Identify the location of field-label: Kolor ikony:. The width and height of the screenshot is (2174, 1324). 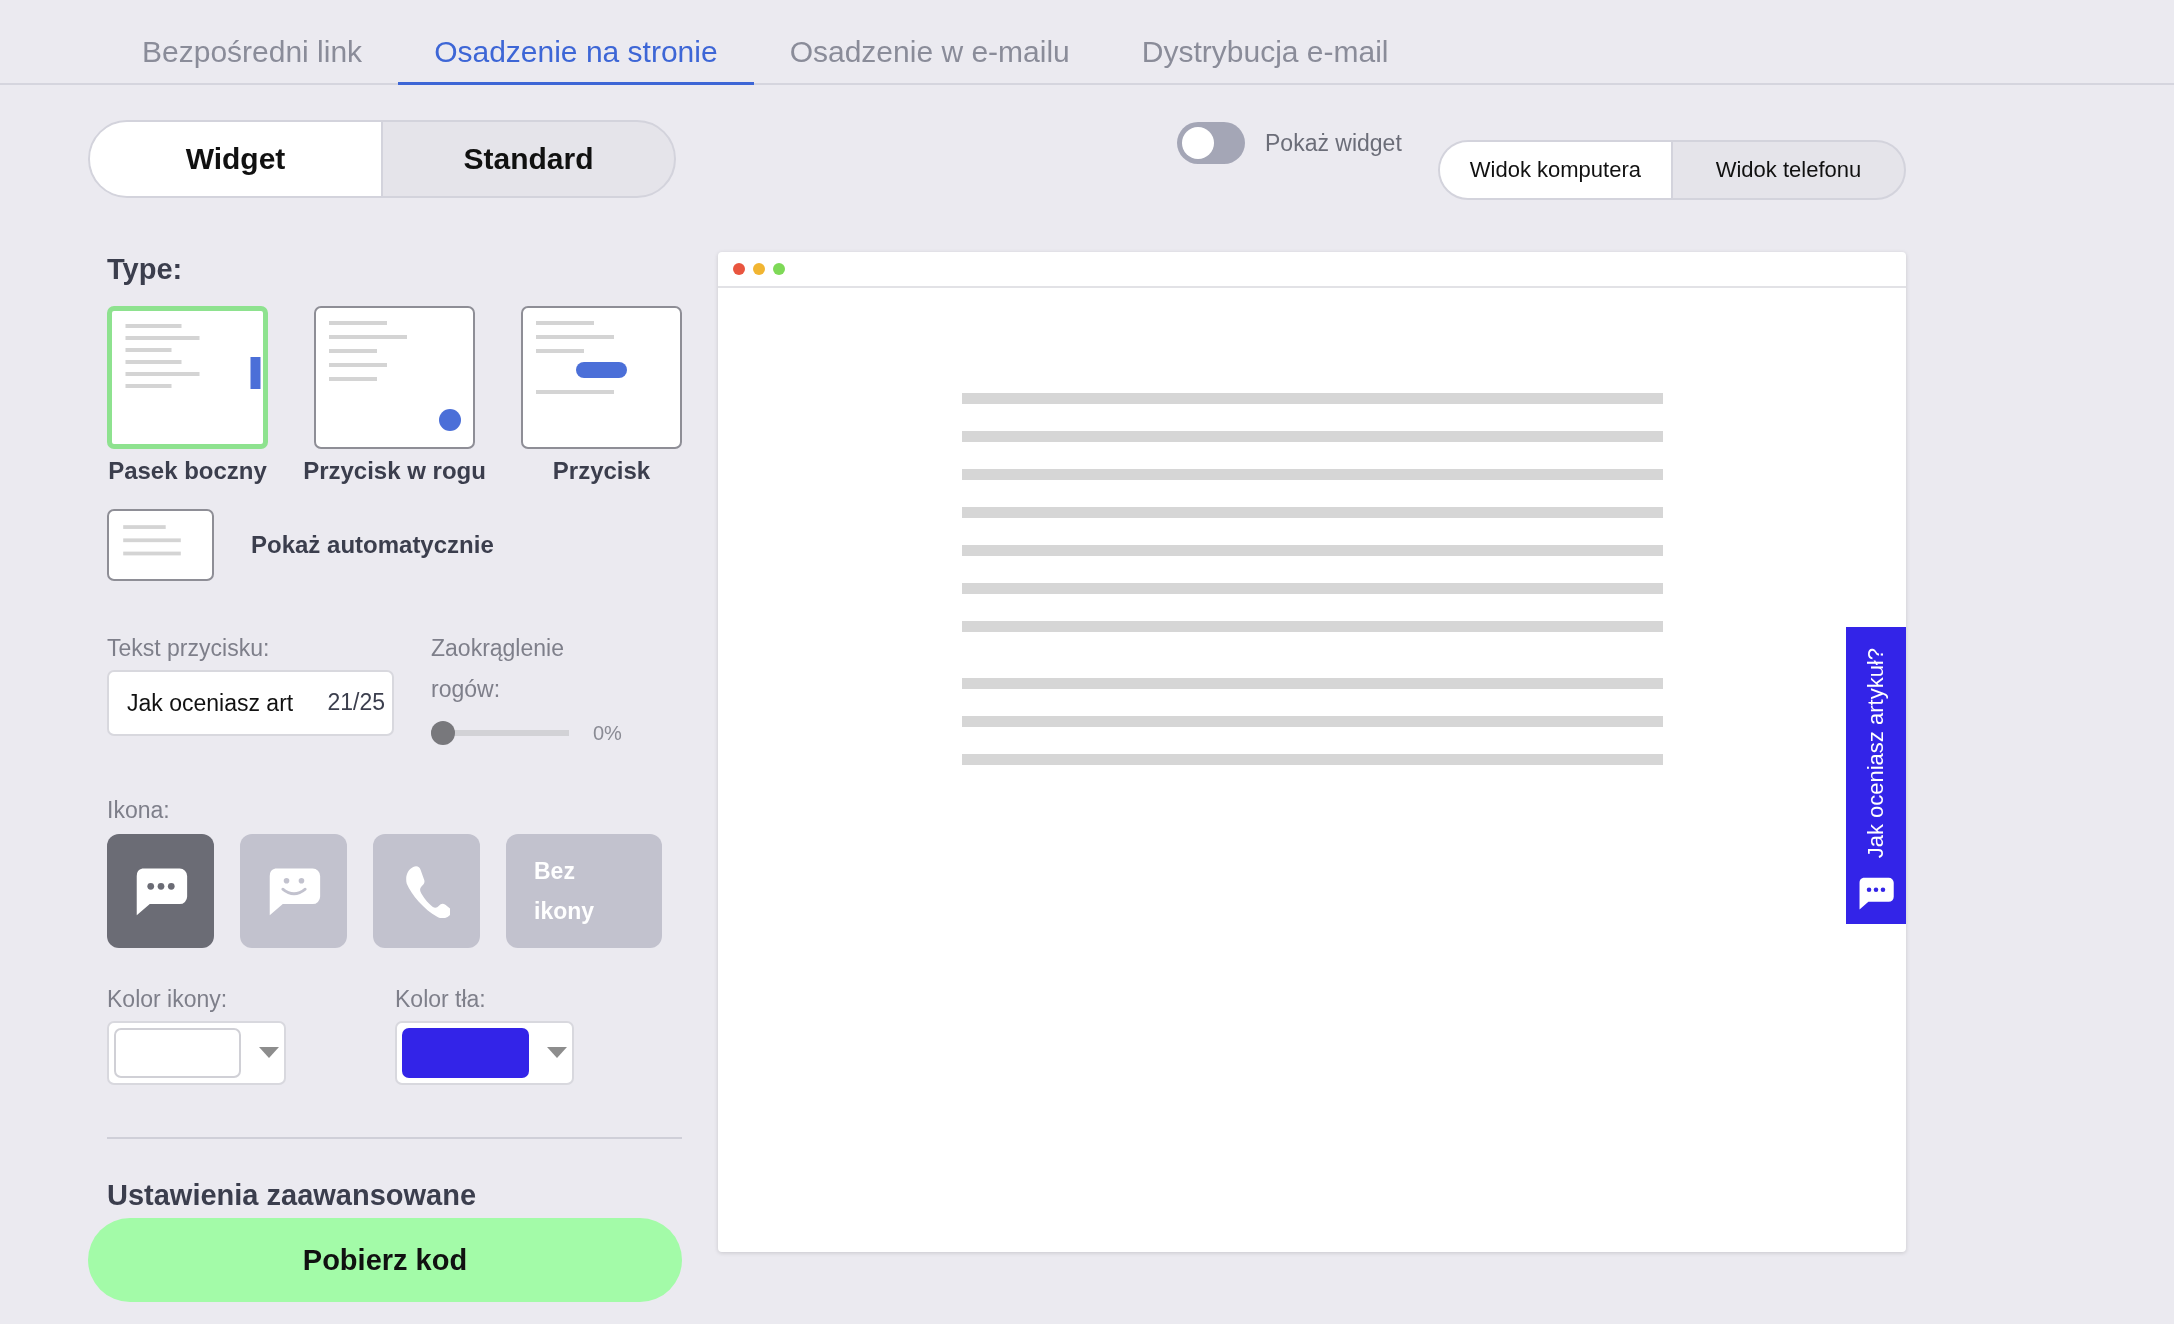
(168, 999).